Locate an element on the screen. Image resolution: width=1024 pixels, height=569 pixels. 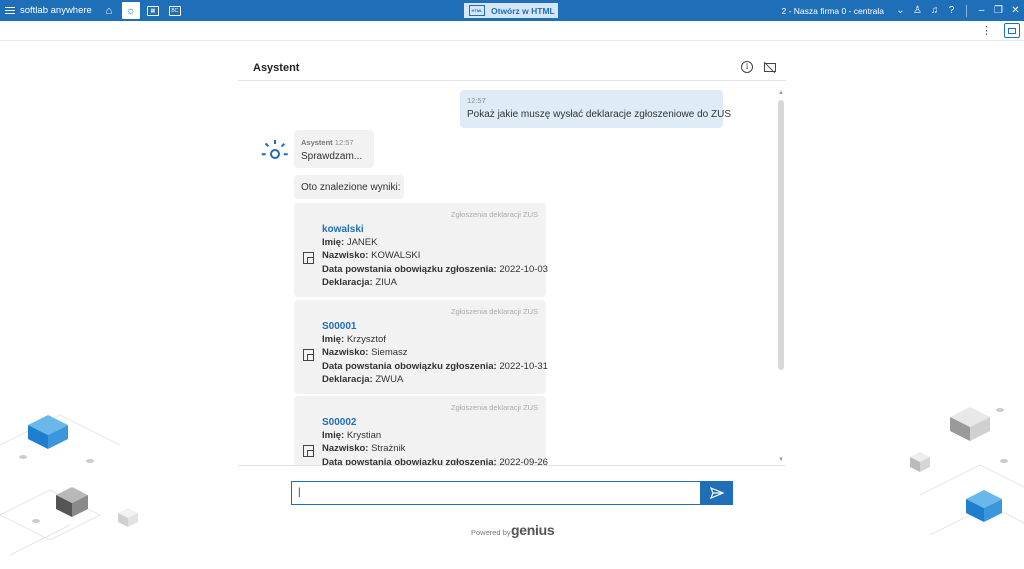
scroll-up-icon: ▲ is located at coordinates (781, 93).